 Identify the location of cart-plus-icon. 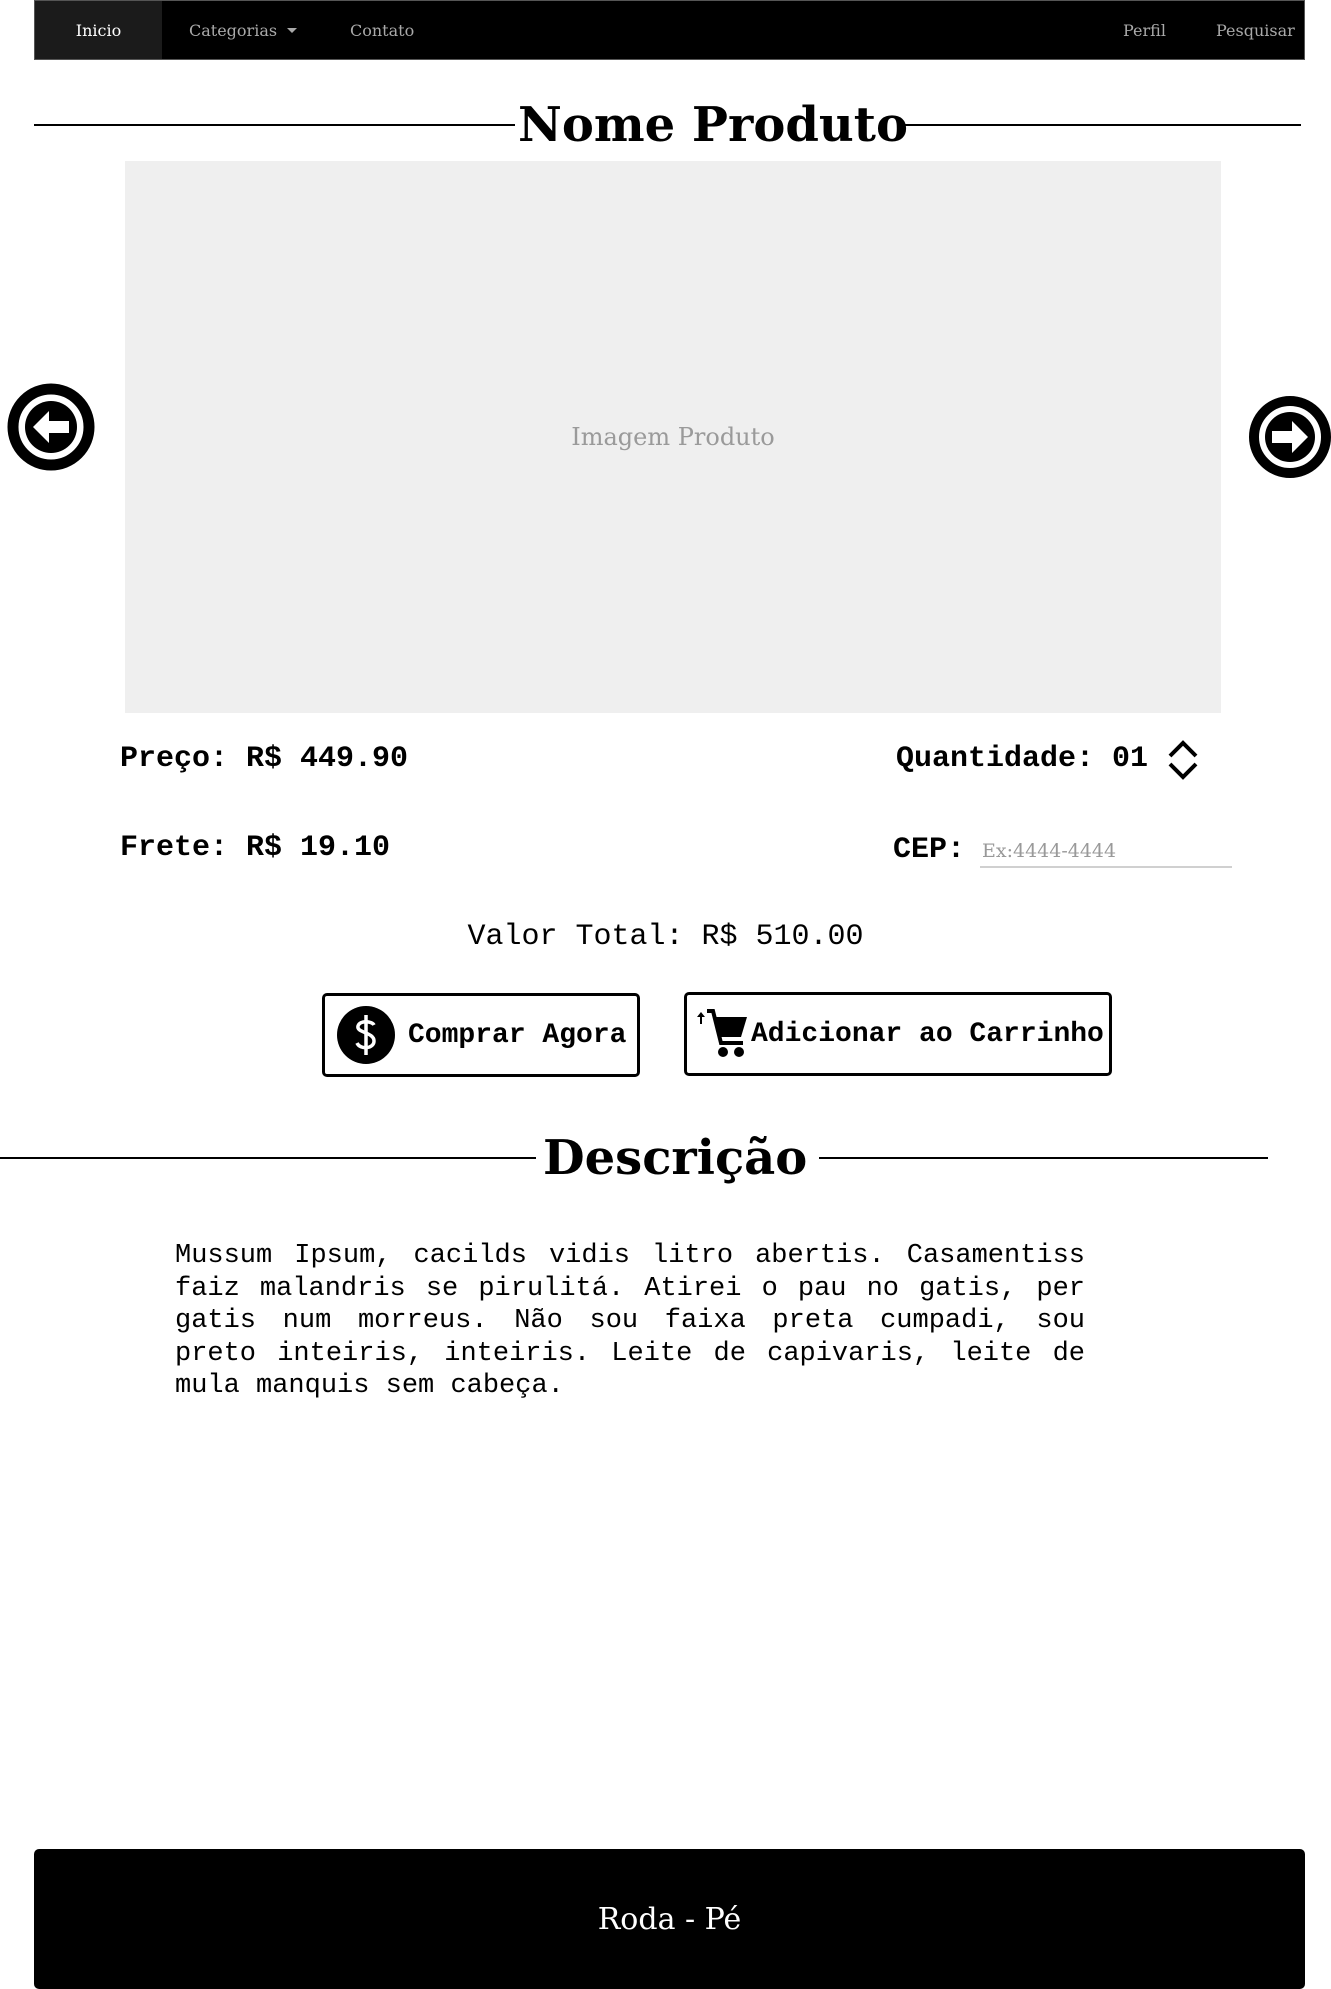
(722, 1033).